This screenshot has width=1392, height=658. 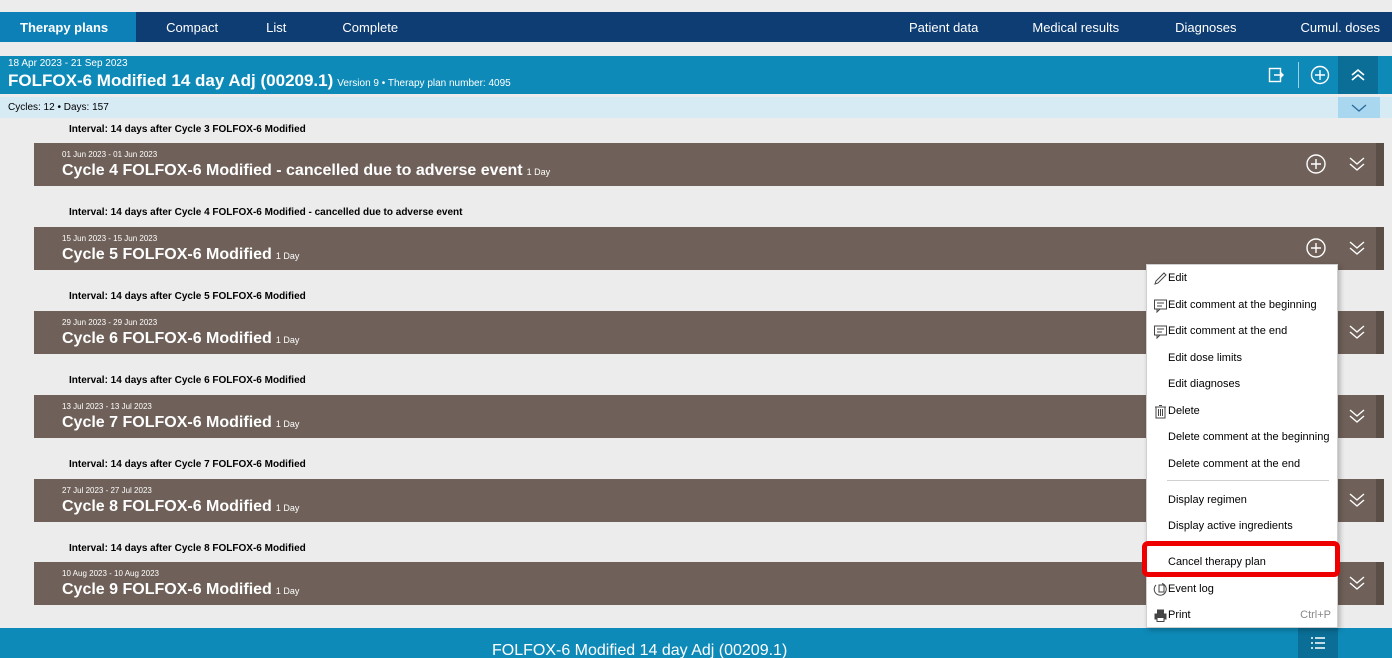 I want to click on cycle-dates: 27 Jul 2023 - 27 Jul 2023, so click(x=107, y=490).